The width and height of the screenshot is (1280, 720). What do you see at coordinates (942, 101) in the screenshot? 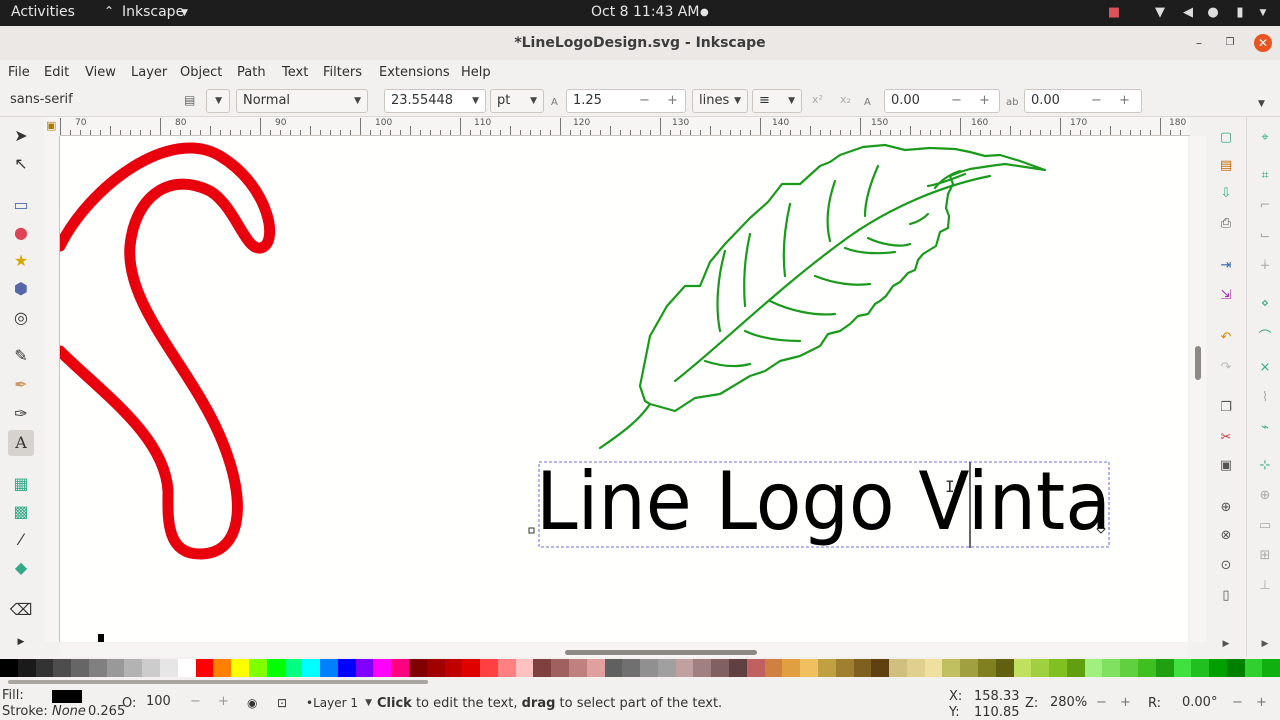
I see `letter-spacing-input: 0.00 − +` at bounding box center [942, 101].